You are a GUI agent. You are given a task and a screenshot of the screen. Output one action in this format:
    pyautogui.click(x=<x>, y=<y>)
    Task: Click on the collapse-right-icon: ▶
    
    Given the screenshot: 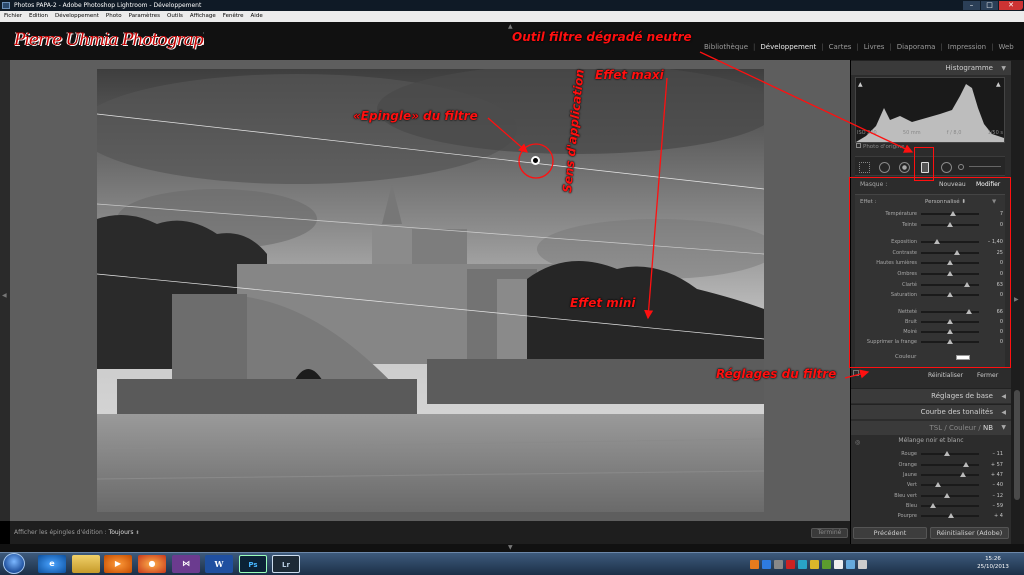 What is the action you would take?
    pyautogui.click(x=1016, y=299)
    